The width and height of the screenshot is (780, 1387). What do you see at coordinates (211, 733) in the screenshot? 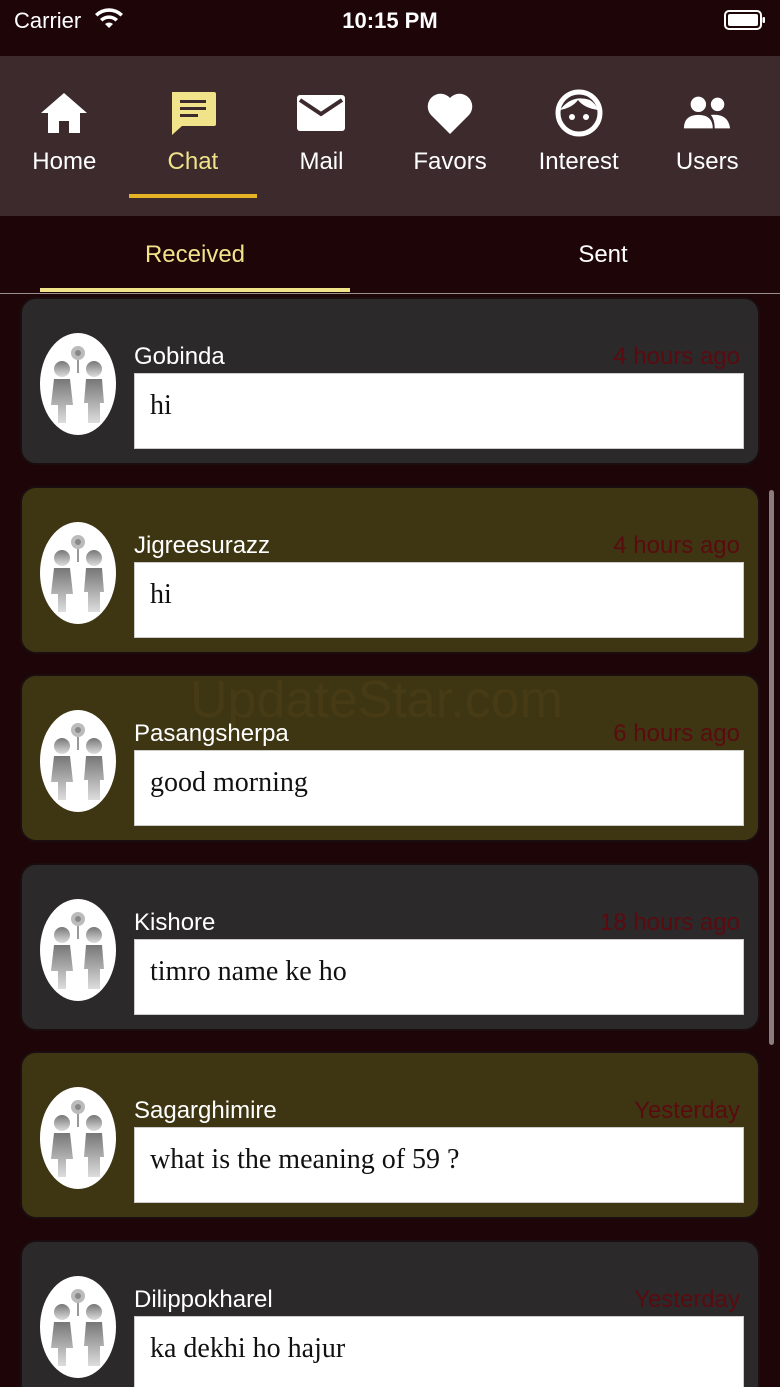
I see `sender-name: Pasangsherpa` at bounding box center [211, 733].